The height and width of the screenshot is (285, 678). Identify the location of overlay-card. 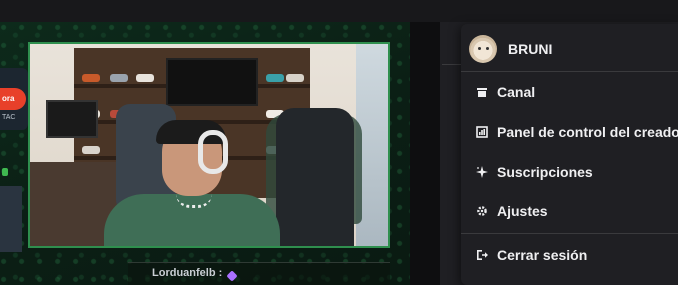
(11, 219).